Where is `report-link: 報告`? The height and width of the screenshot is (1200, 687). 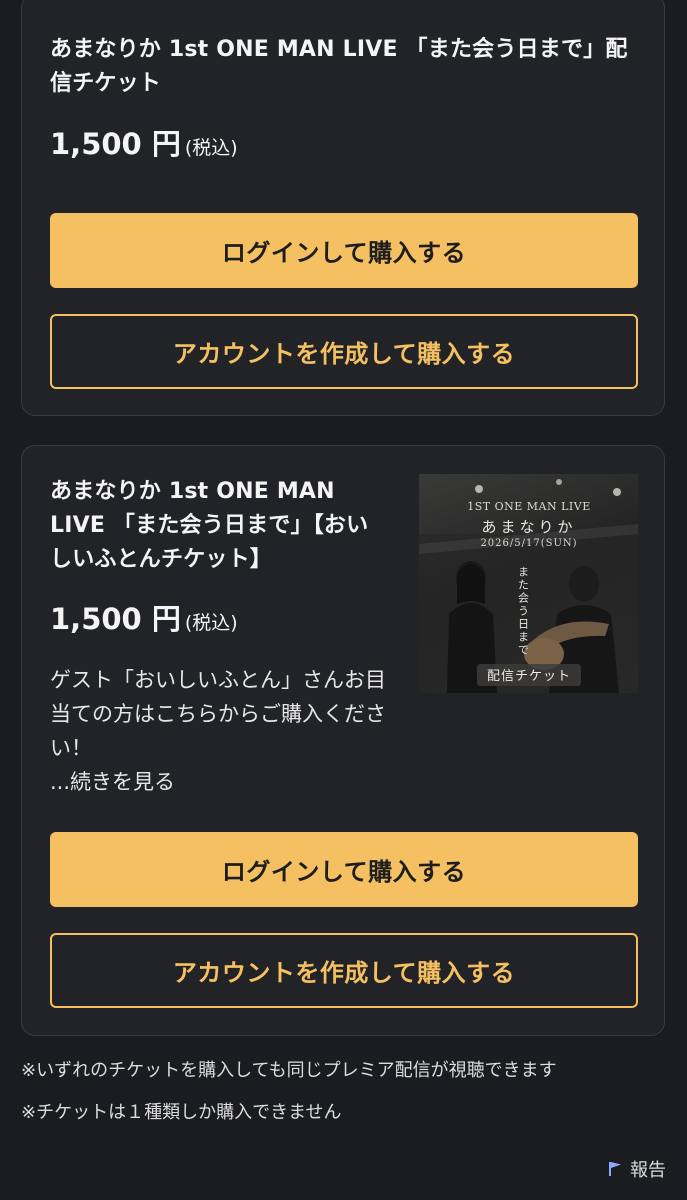
report-link: 報告 is located at coordinates (637, 1169).